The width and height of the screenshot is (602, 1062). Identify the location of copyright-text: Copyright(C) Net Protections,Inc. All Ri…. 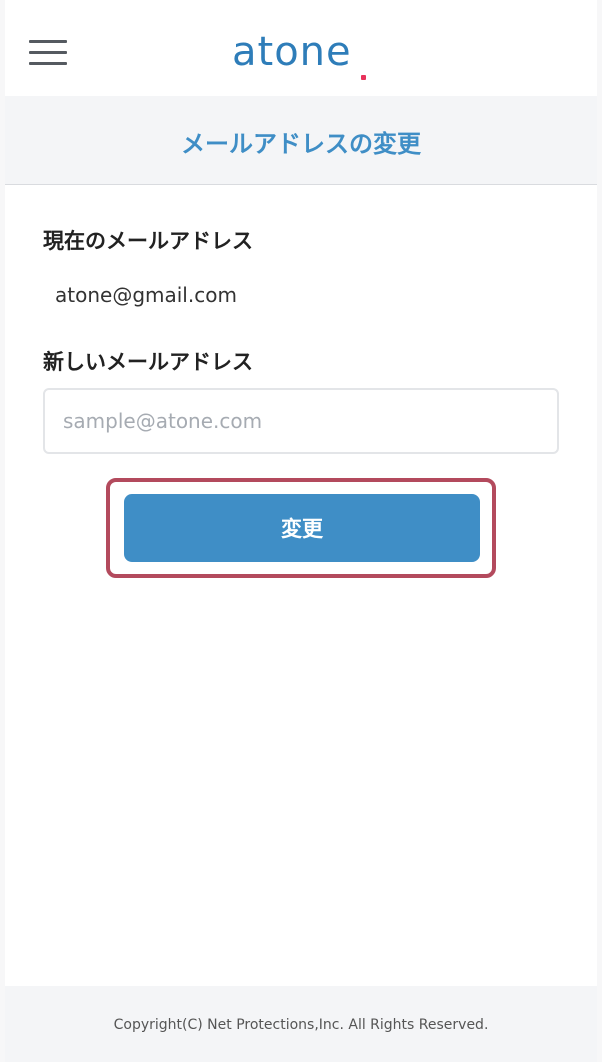
(301, 1025).